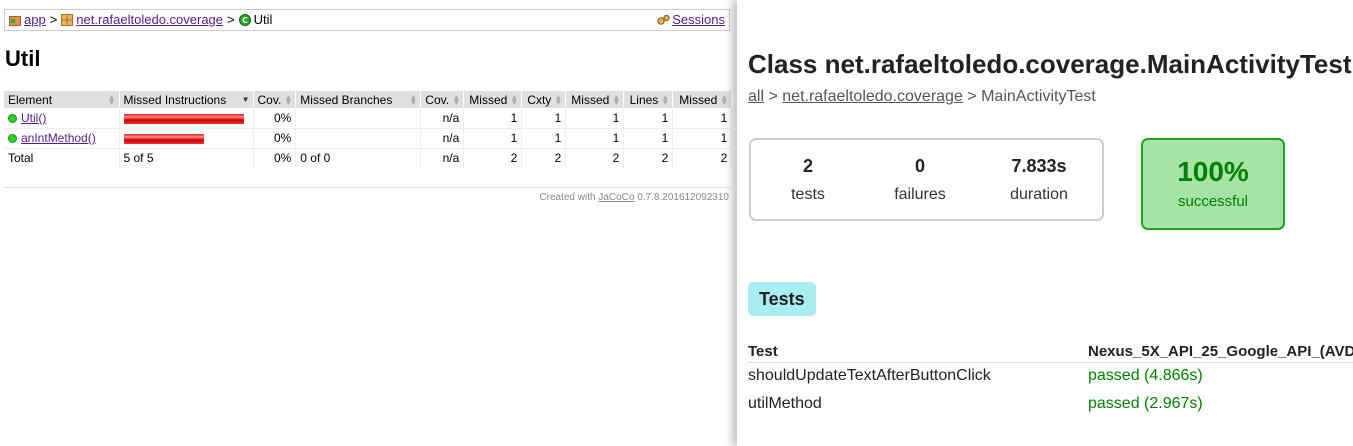 The width and height of the screenshot is (1353, 446). Describe the element at coordinates (1213, 201) in the screenshot. I see `success-label: successful` at that location.